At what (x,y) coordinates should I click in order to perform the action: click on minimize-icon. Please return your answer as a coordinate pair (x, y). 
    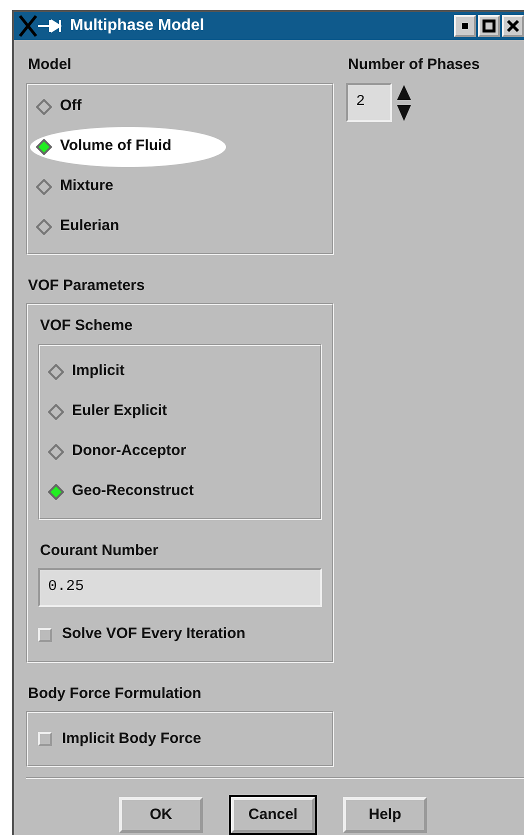
    Looking at the image, I should click on (465, 26).